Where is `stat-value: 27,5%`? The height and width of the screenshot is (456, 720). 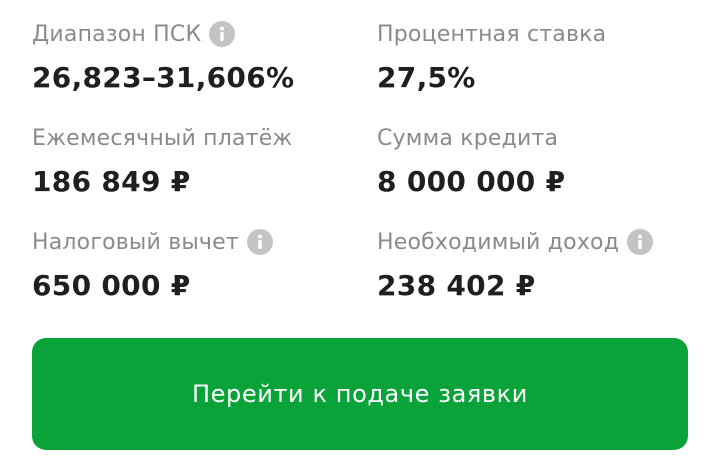
stat-value: 27,5% is located at coordinates (426, 77).